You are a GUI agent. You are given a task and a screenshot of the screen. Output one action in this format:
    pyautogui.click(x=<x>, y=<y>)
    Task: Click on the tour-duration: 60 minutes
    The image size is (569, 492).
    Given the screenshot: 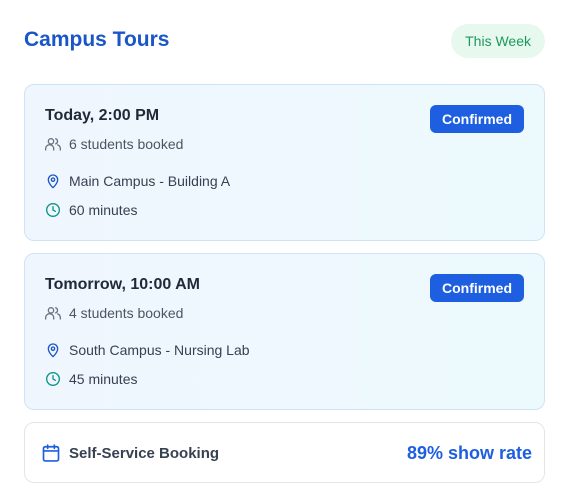 What is the action you would take?
    pyautogui.click(x=103, y=210)
    